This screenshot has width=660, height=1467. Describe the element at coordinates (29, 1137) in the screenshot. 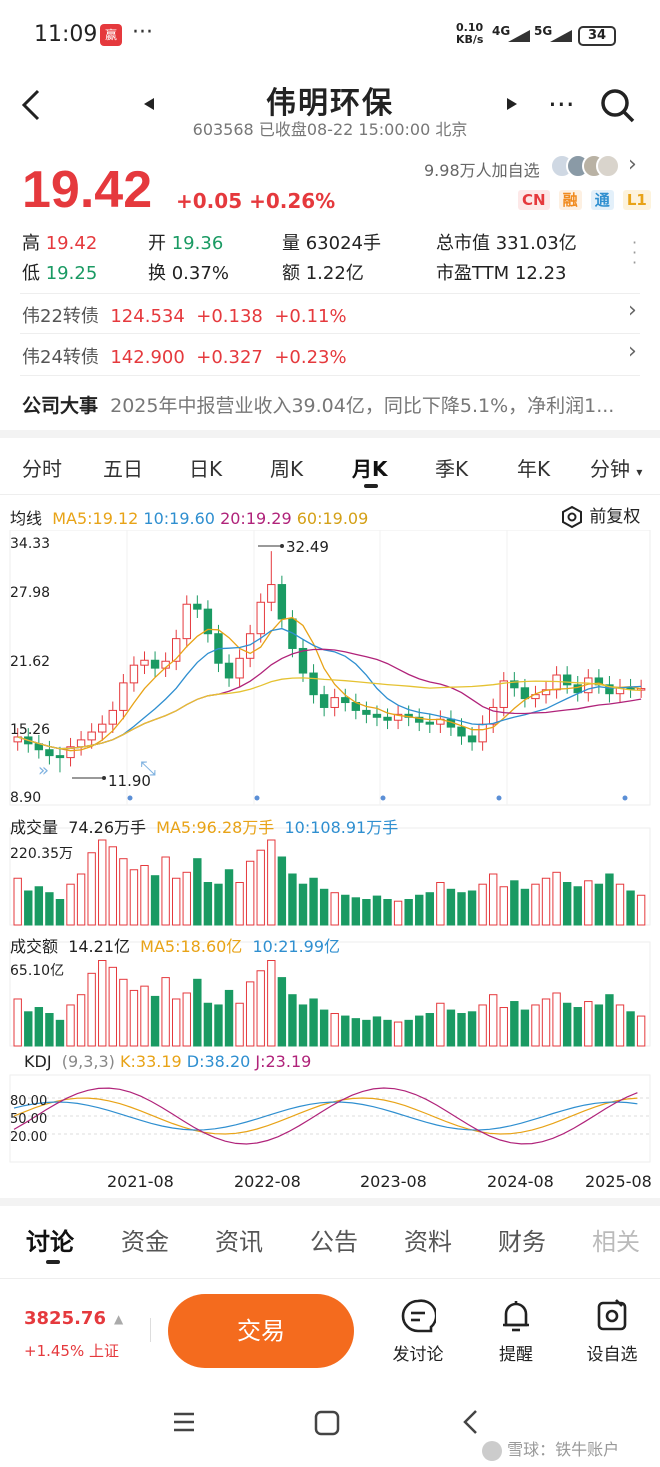

I see `kdj-level: 20.00` at that location.